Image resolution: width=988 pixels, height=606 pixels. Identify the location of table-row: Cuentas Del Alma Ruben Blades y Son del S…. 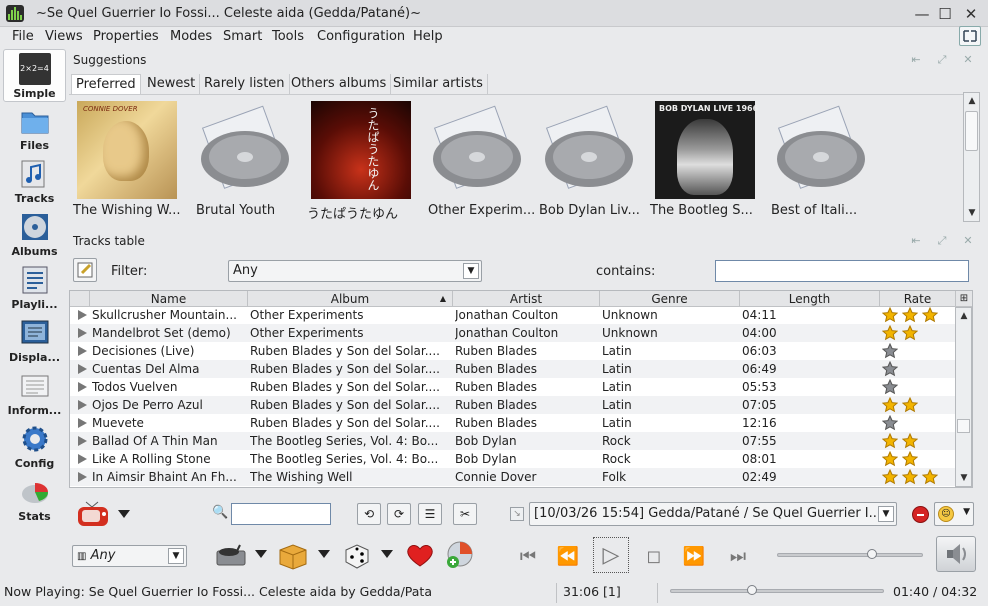
(513, 369).